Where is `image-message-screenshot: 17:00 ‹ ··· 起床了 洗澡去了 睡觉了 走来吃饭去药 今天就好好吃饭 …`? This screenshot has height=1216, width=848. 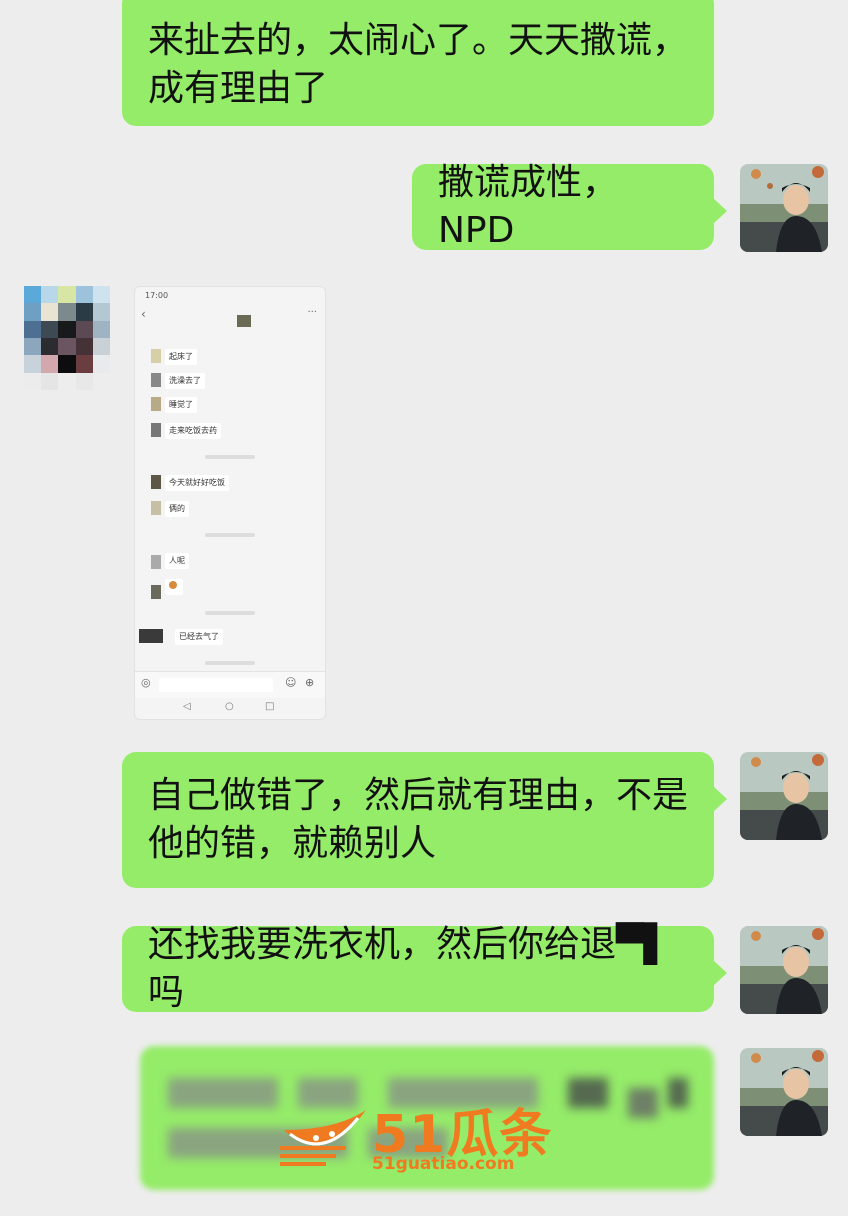 image-message-screenshot: 17:00 ‹ ··· 起床了 洗澡去了 睡觉了 走来吃饭去药 今天就好好吃饭 … is located at coordinates (230, 503).